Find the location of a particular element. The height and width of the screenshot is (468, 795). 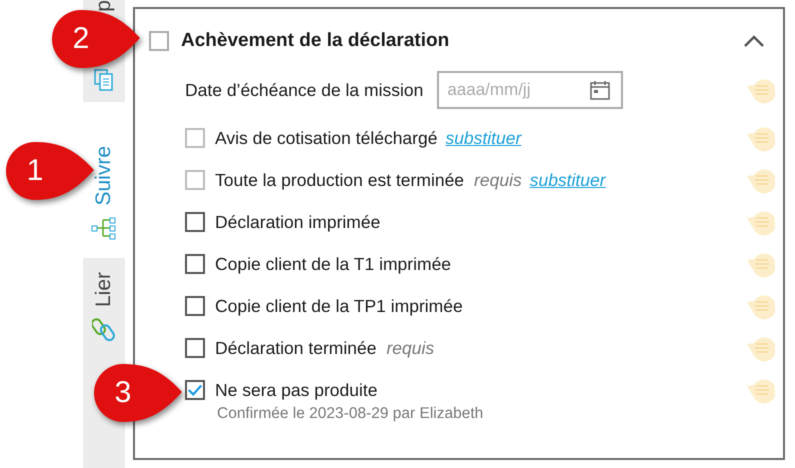

checkbox-label: Ne sera pas produite is located at coordinates (296, 390).